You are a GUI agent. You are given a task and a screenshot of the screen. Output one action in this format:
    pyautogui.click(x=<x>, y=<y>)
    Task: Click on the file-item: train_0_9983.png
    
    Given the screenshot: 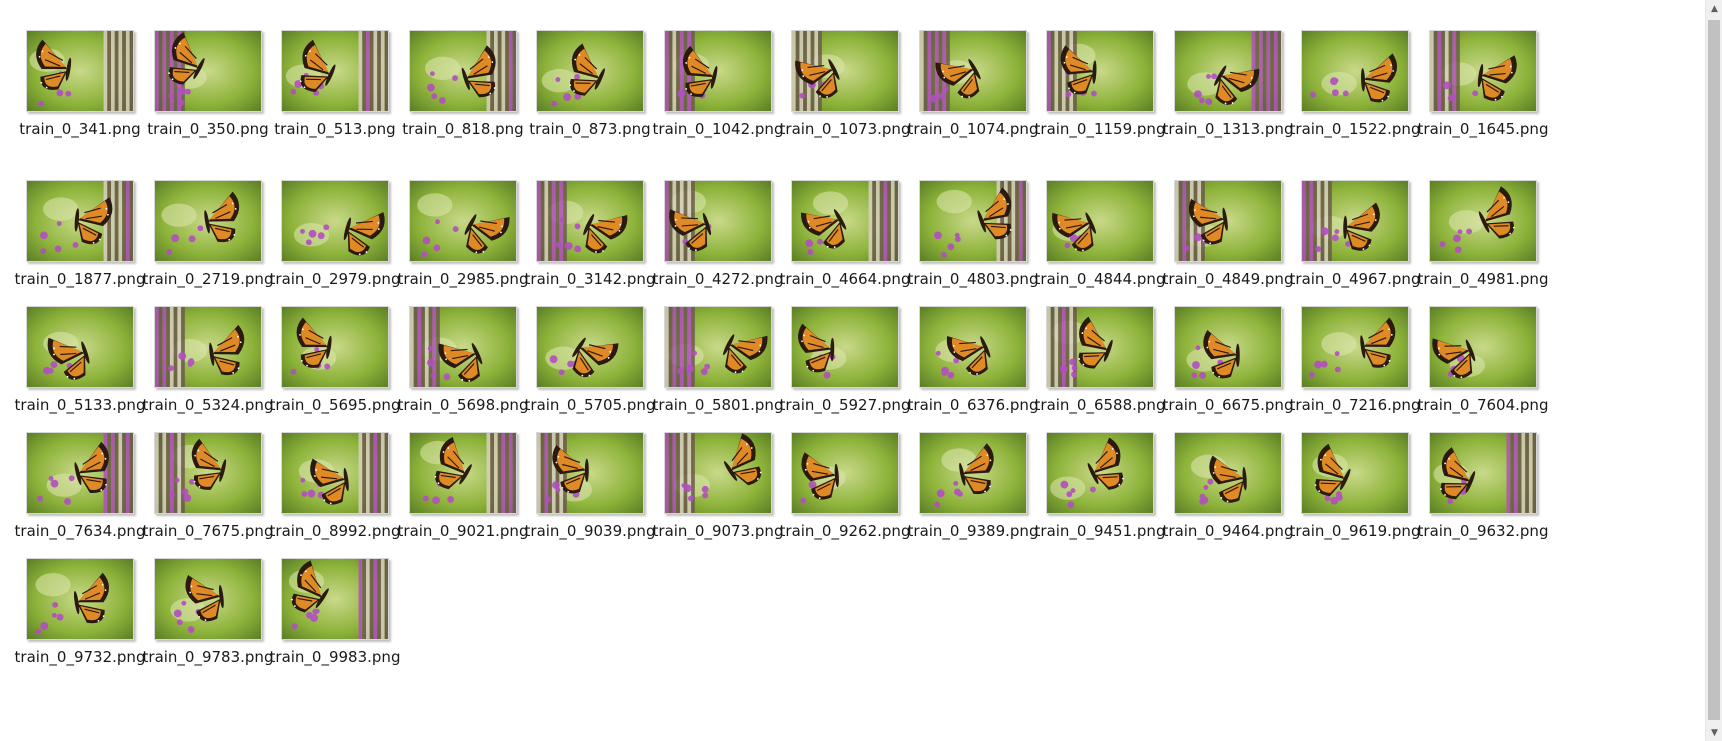 What is the action you would take?
    pyautogui.click(x=334, y=619)
    